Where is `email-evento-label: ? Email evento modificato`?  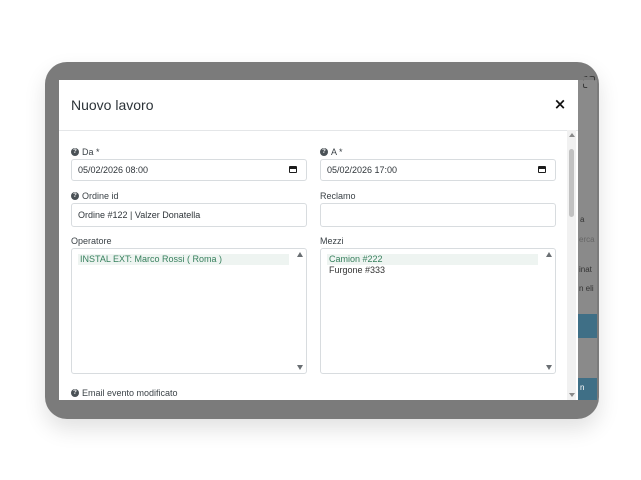
email-evento-label: ? Email evento modificato is located at coordinates (124, 393).